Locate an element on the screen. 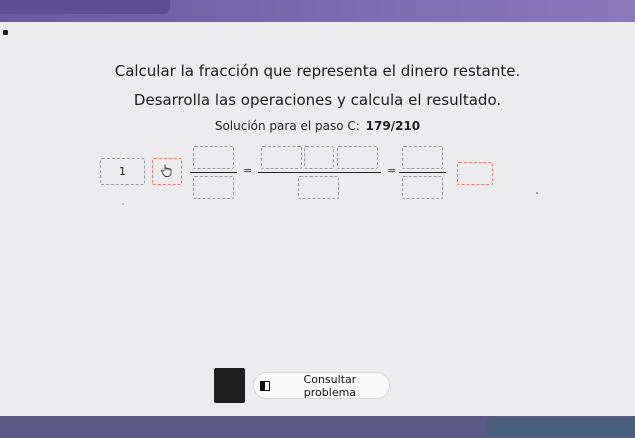 The height and width of the screenshot is (438, 635). input-box-operator is located at coordinates (167, 171).